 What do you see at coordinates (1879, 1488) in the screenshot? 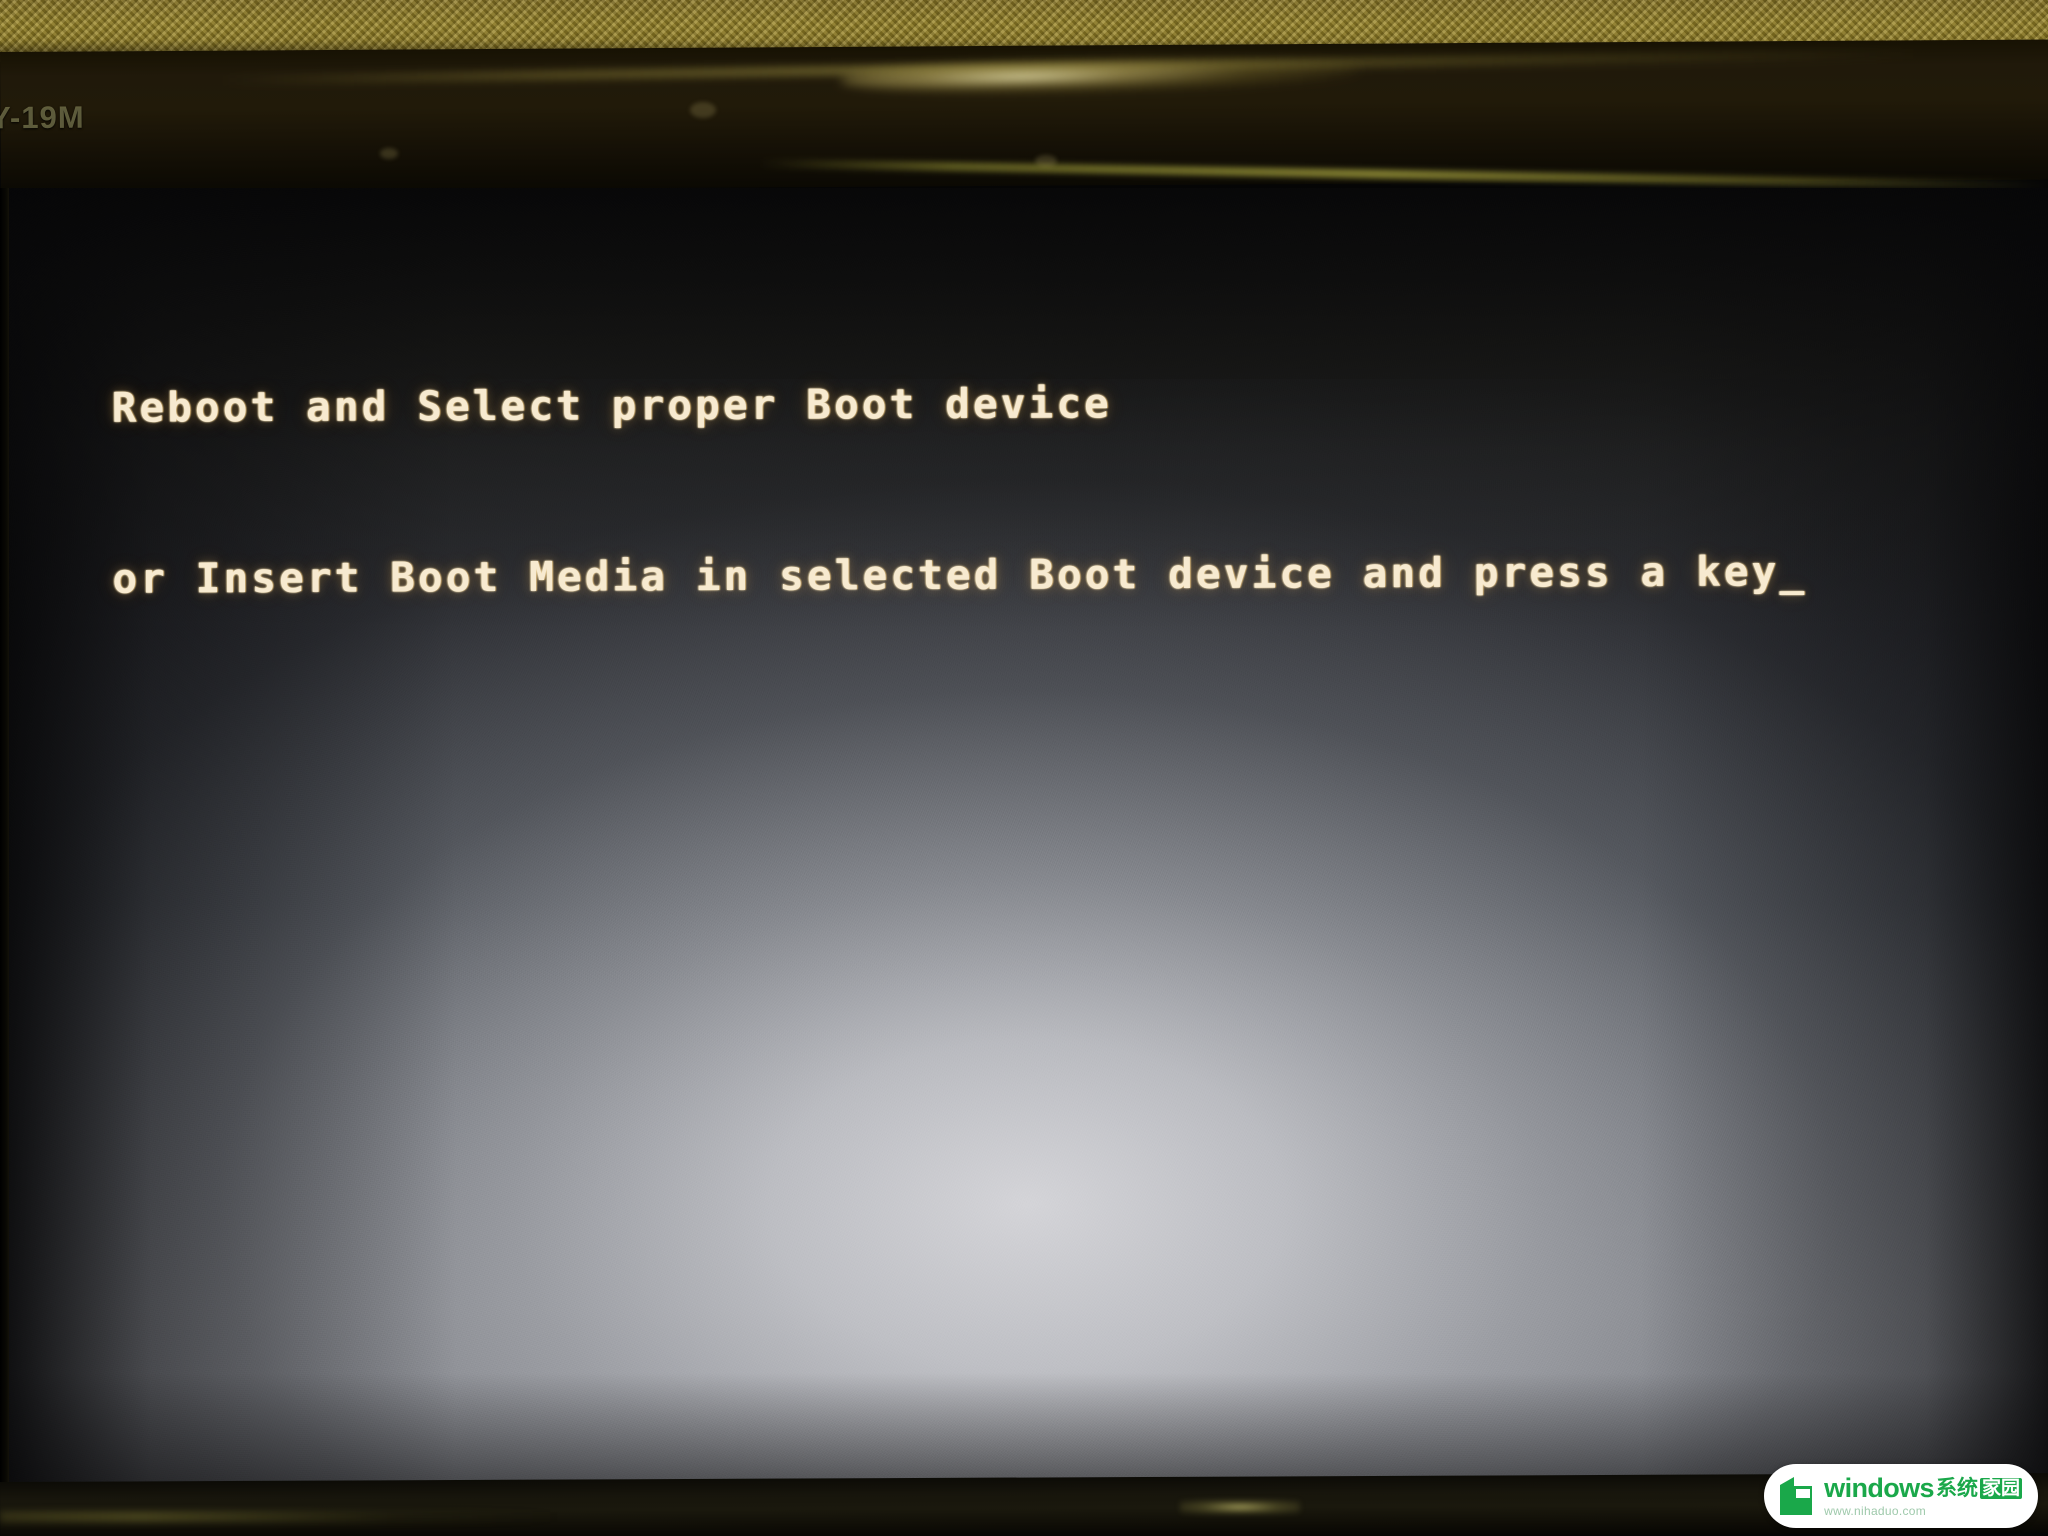
I see `watermark-brand: windows` at bounding box center [1879, 1488].